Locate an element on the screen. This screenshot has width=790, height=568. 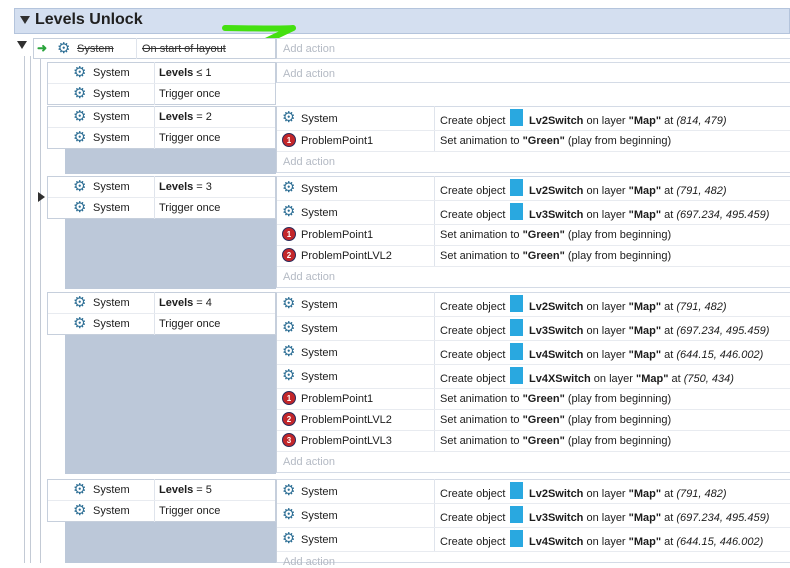
condition-text: Levels = 4 is located at coordinates (185, 303).